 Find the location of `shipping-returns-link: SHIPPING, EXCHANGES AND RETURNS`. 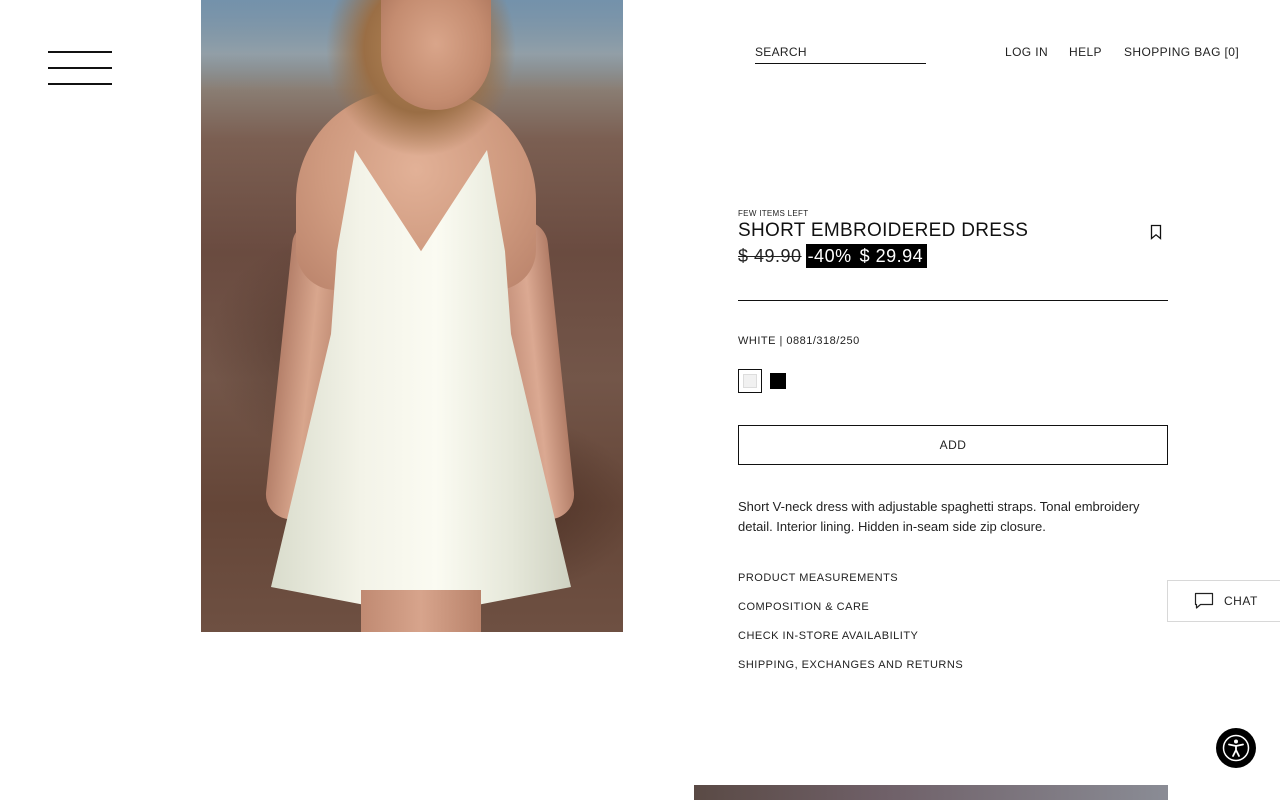

shipping-returns-link: SHIPPING, EXCHANGES AND RETURNS is located at coordinates (850, 665).